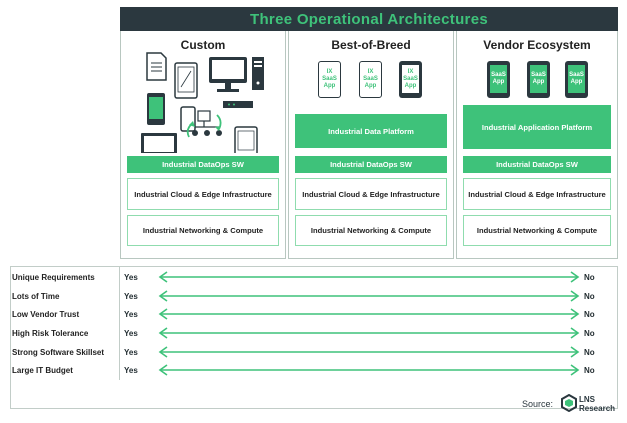 This screenshot has height=423, width=627. I want to click on lns-brand: LNS Research, so click(597, 404).